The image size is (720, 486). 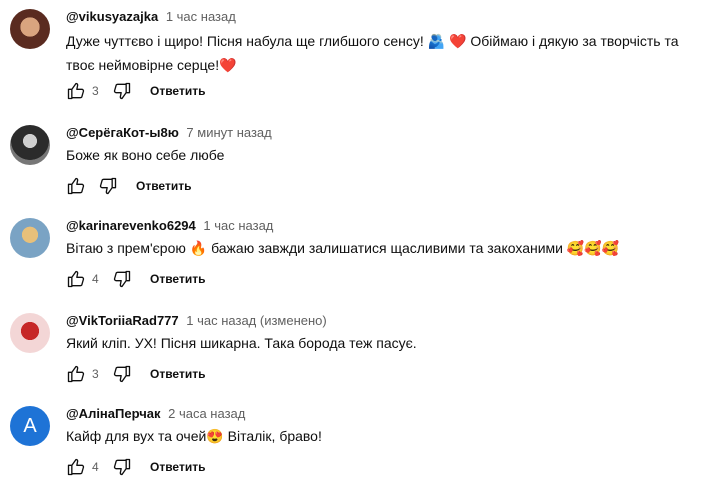 I want to click on author-name: @karinarevenko6294, so click(x=131, y=225).